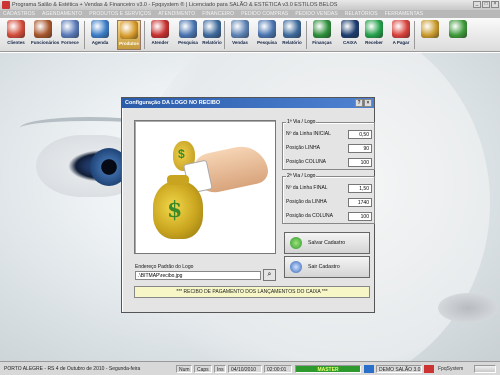 This screenshot has width=500, height=375. What do you see at coordinates (301, 122) in the screenshot?
I see `via1-title: 1ª Via / Logo` at bounding box center [301, 122].